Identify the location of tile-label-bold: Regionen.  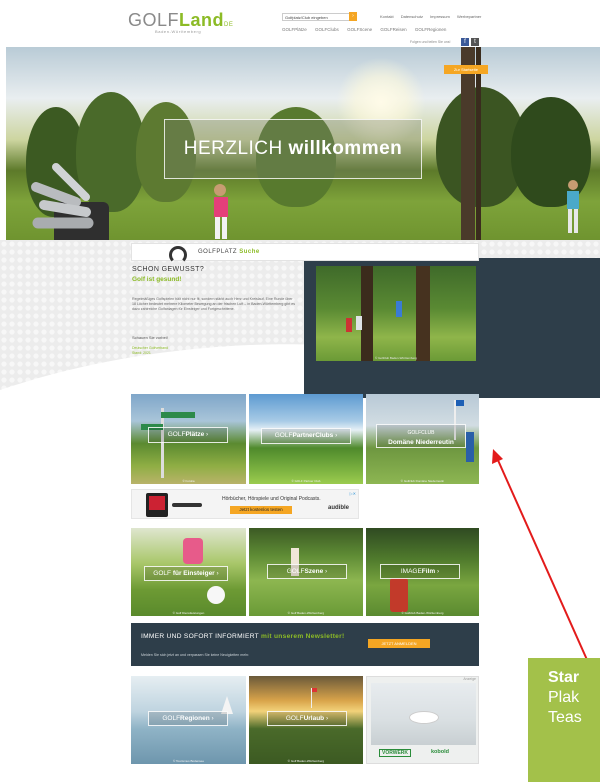
(195, 718).